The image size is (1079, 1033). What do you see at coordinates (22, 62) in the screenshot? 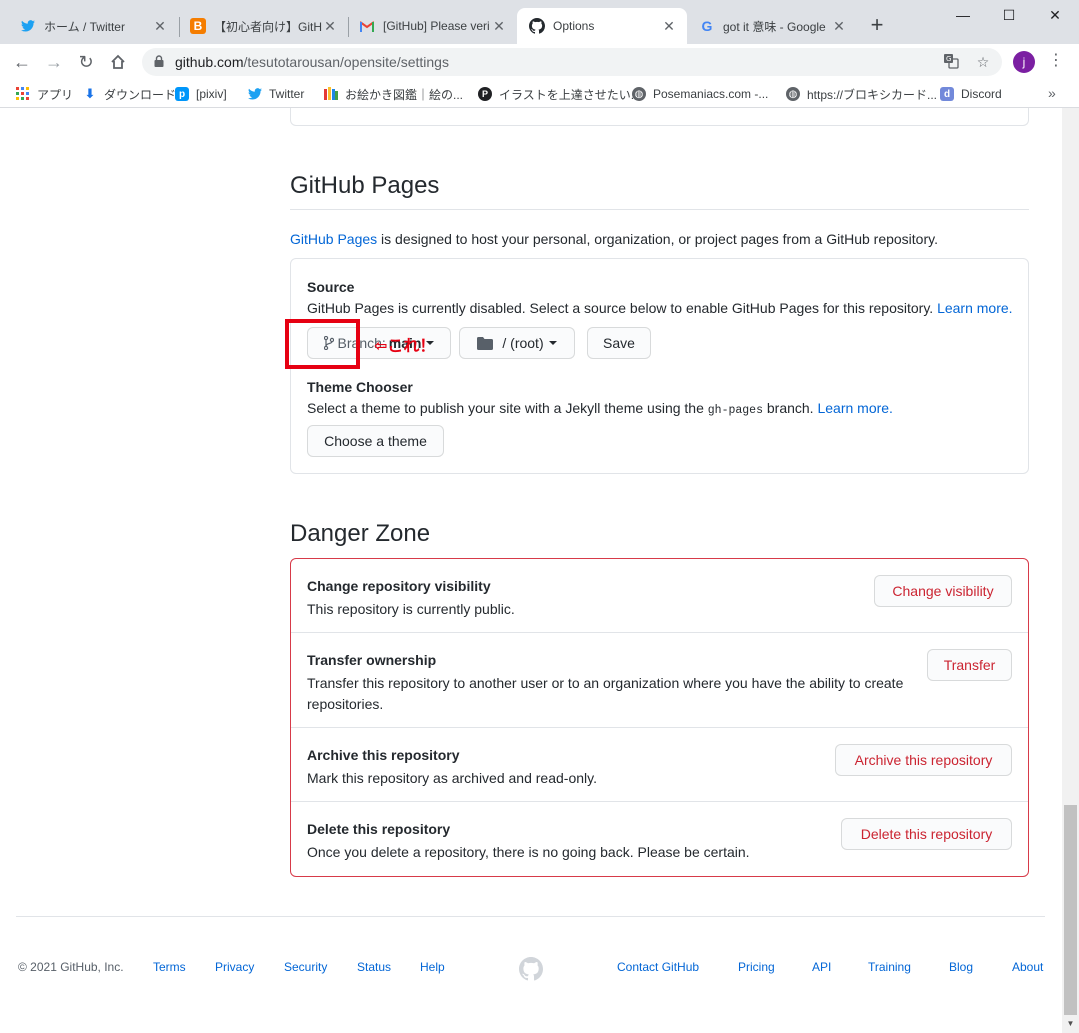
I see `back-arrow-icon: ←` at bounding box center [22, 62].